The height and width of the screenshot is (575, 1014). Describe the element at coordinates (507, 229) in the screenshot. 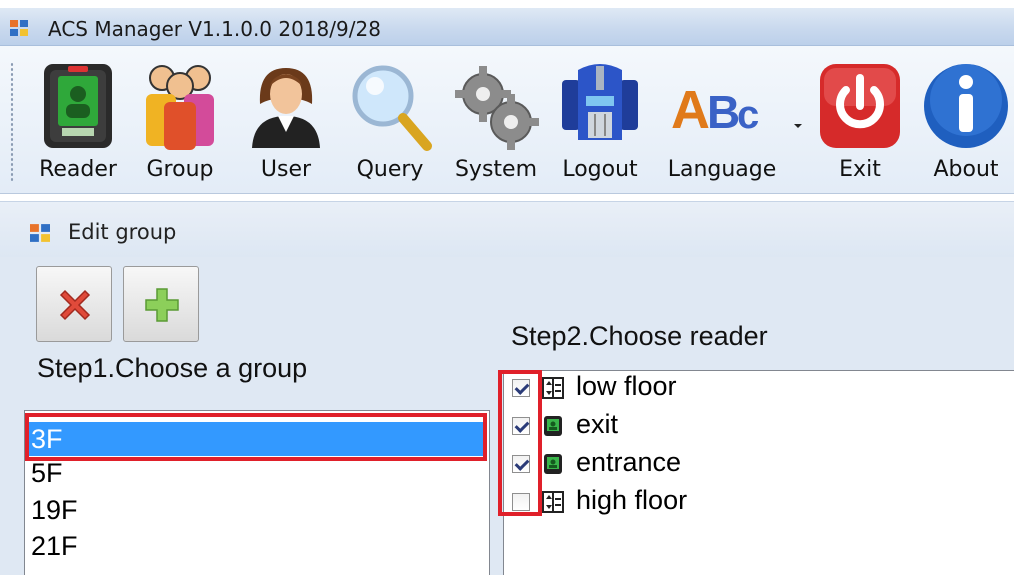

I see `edit-group-header: Edit group` at that location.